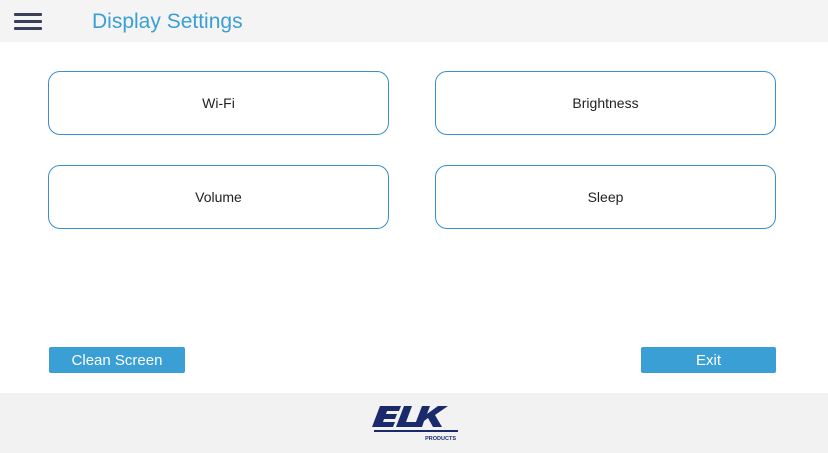 The image size is (828, 453). Describe the element at coordinates (117, 360) in the screenshot. I see `clean-screen-button: Clean Screen` at that location.